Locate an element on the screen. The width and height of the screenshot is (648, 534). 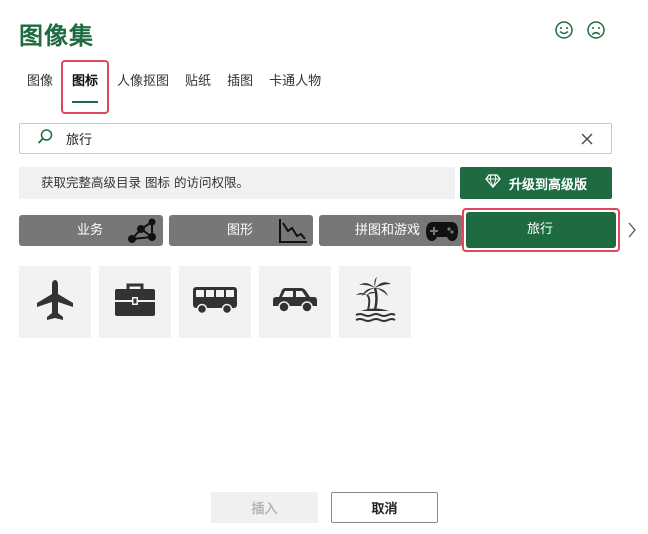
category-puzzles-games: 拼图和游戏 is located at coordinates (391, 230).